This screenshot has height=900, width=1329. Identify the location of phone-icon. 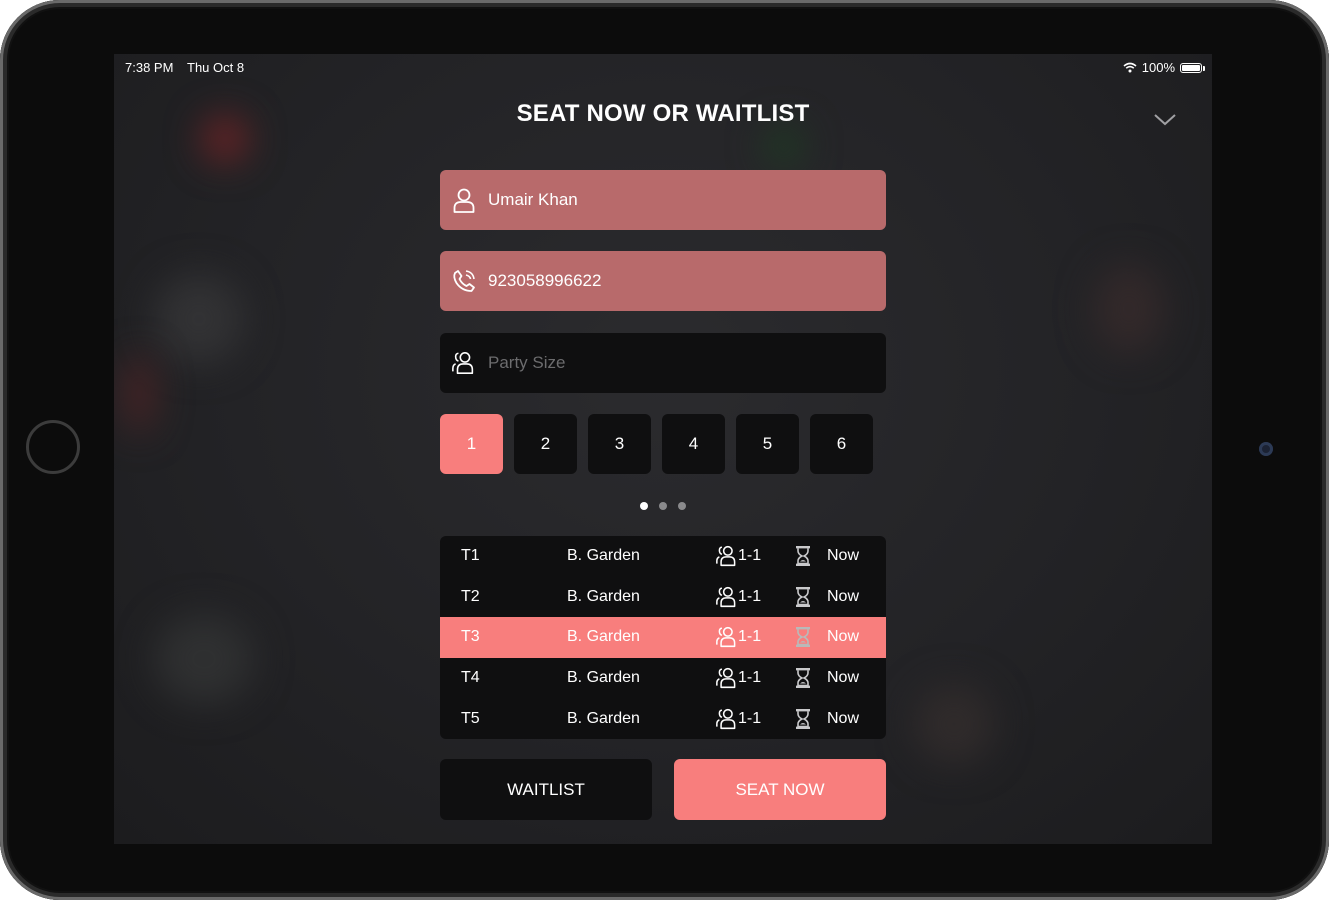
(464, 281).